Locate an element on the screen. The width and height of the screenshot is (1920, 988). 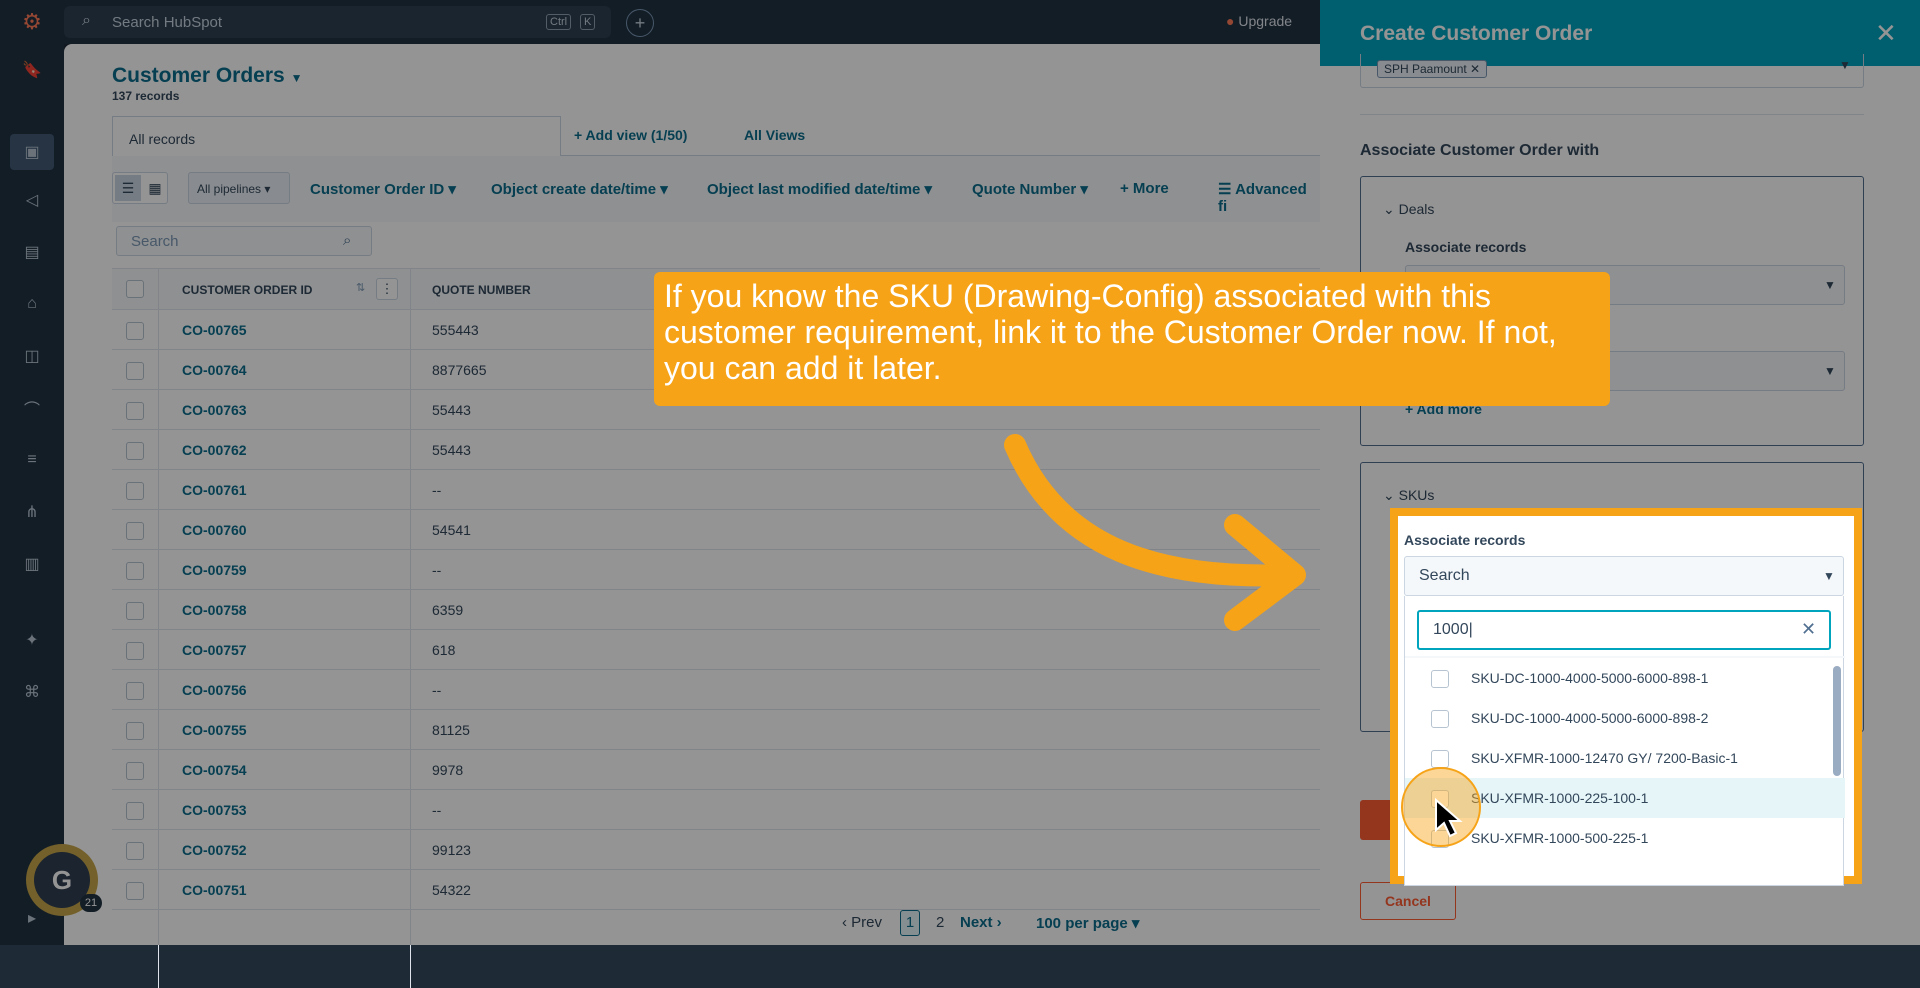
sku-option-label: SKU-XFMR-1000-225-100-1 is located at coordinates (1560, 798).